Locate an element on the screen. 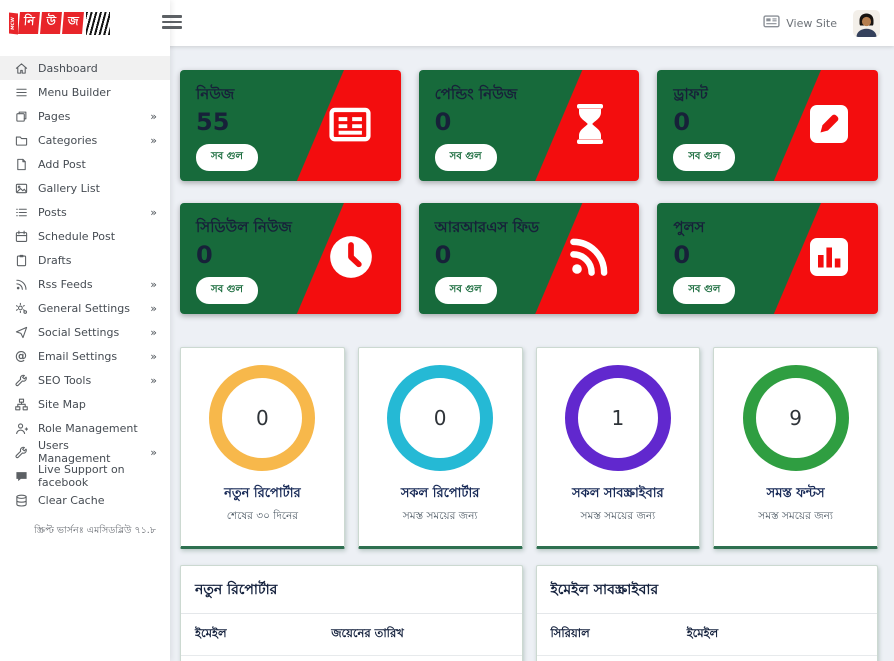  sidebar-item-label: General Settings is located at coordinates (84, 308).